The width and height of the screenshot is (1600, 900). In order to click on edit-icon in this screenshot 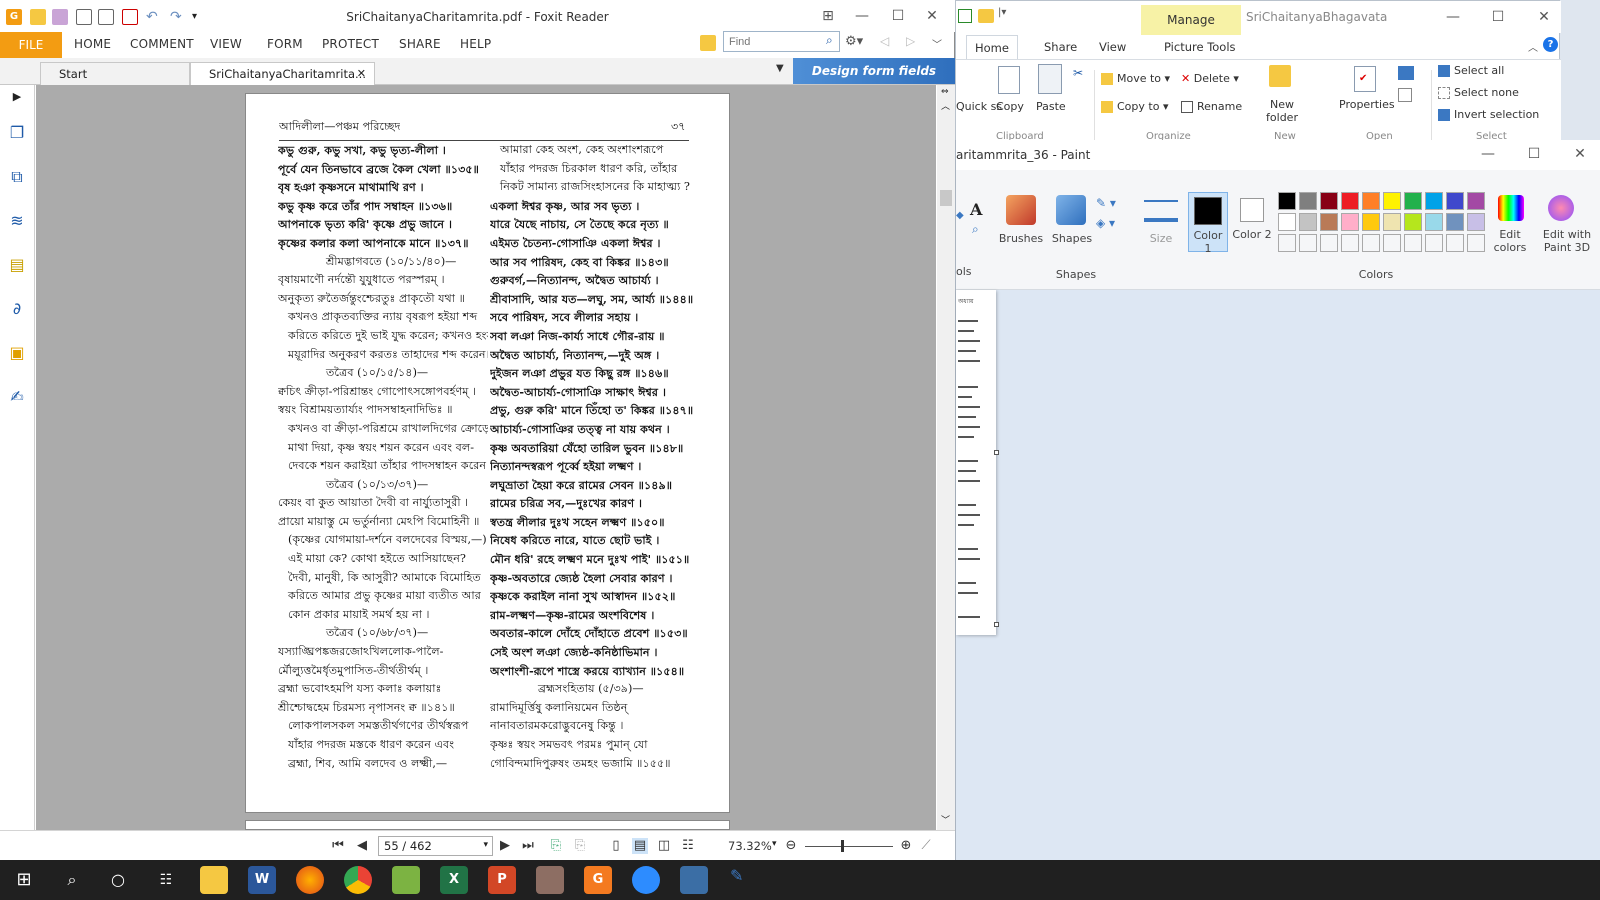, I will do `click(1405, 95)`.